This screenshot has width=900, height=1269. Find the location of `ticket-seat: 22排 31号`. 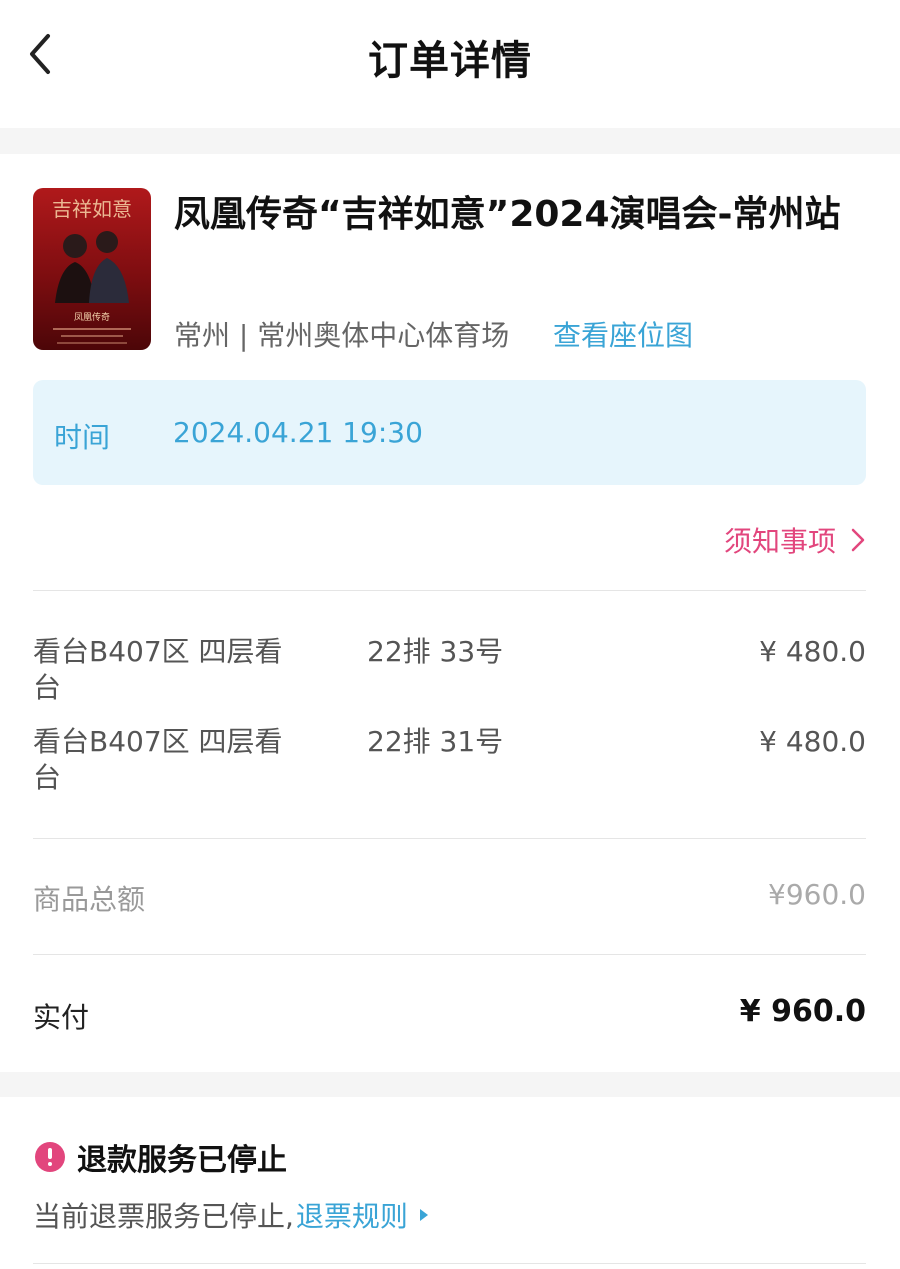

ticket-seat: 22排 31号 is located at coordinates (435, 741).